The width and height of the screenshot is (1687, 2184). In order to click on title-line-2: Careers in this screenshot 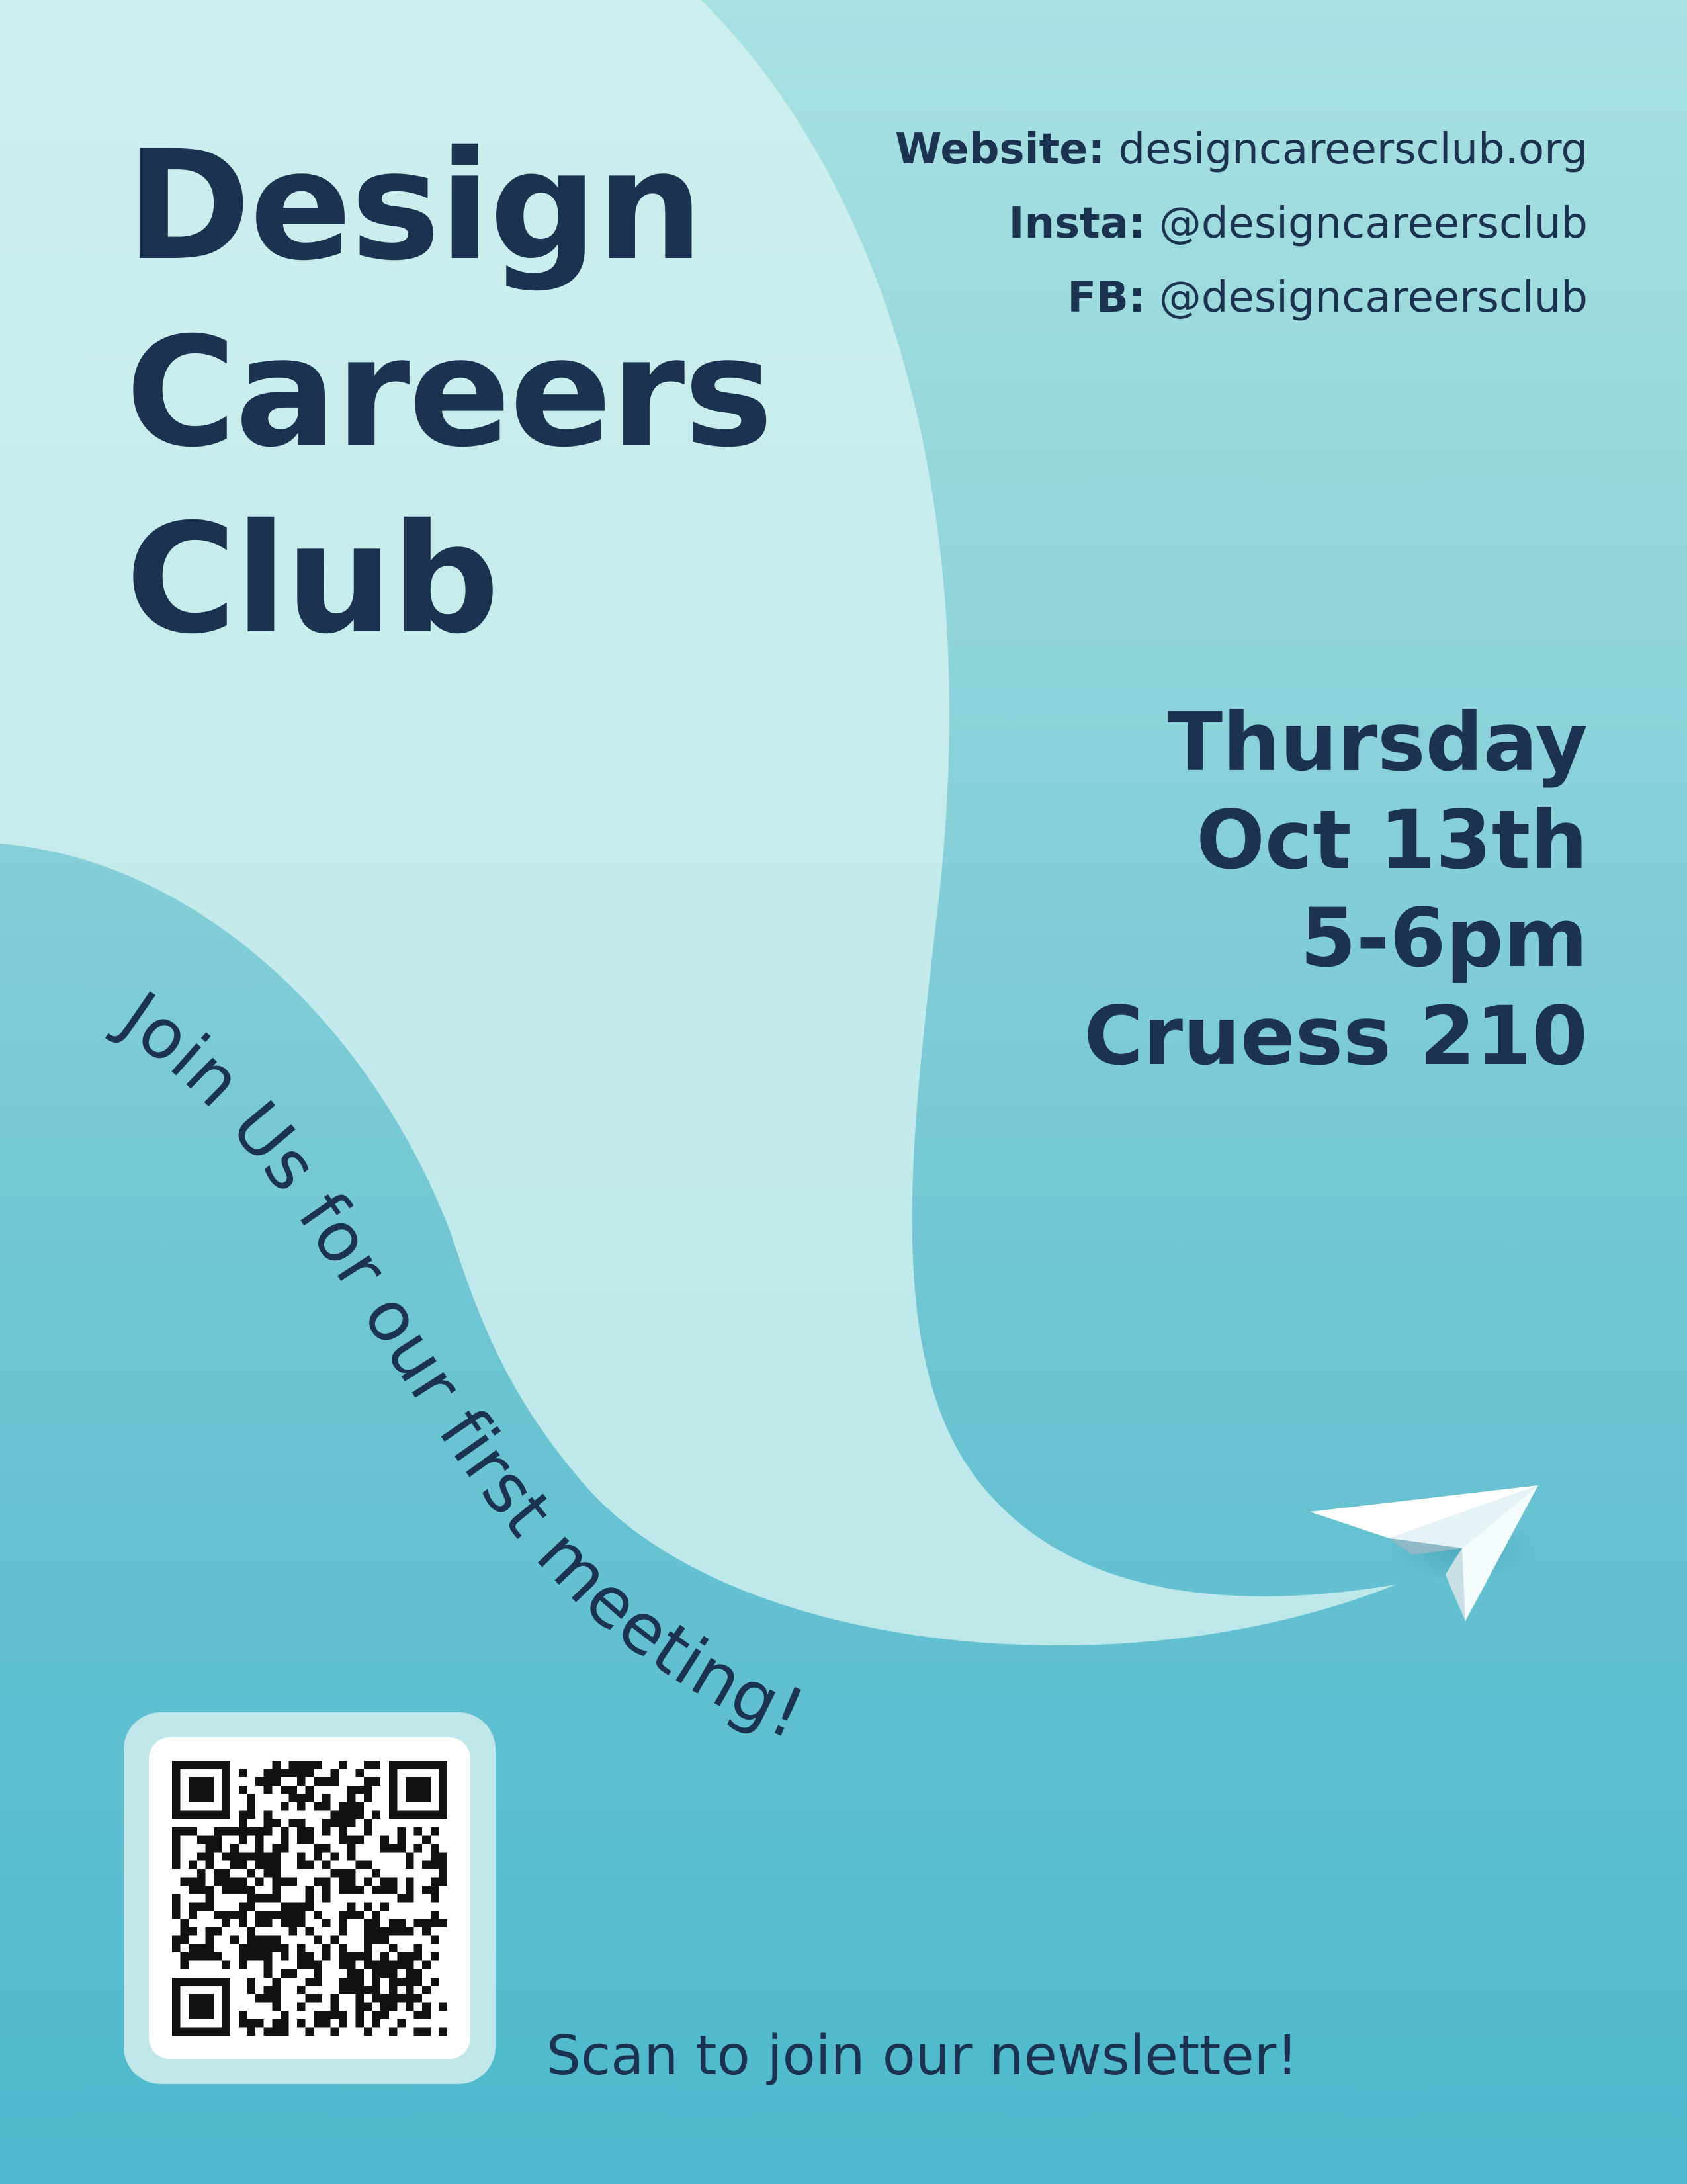, I will do `click(449, 392)`.